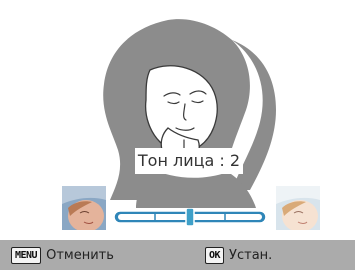 The height and width of the screenshot is (270, 355). What do you see at coordinates (177, 255) in the screenshot?
I see `softkey-bar: MENU Отменить OK Устан.` at bounding box center [177, 255].